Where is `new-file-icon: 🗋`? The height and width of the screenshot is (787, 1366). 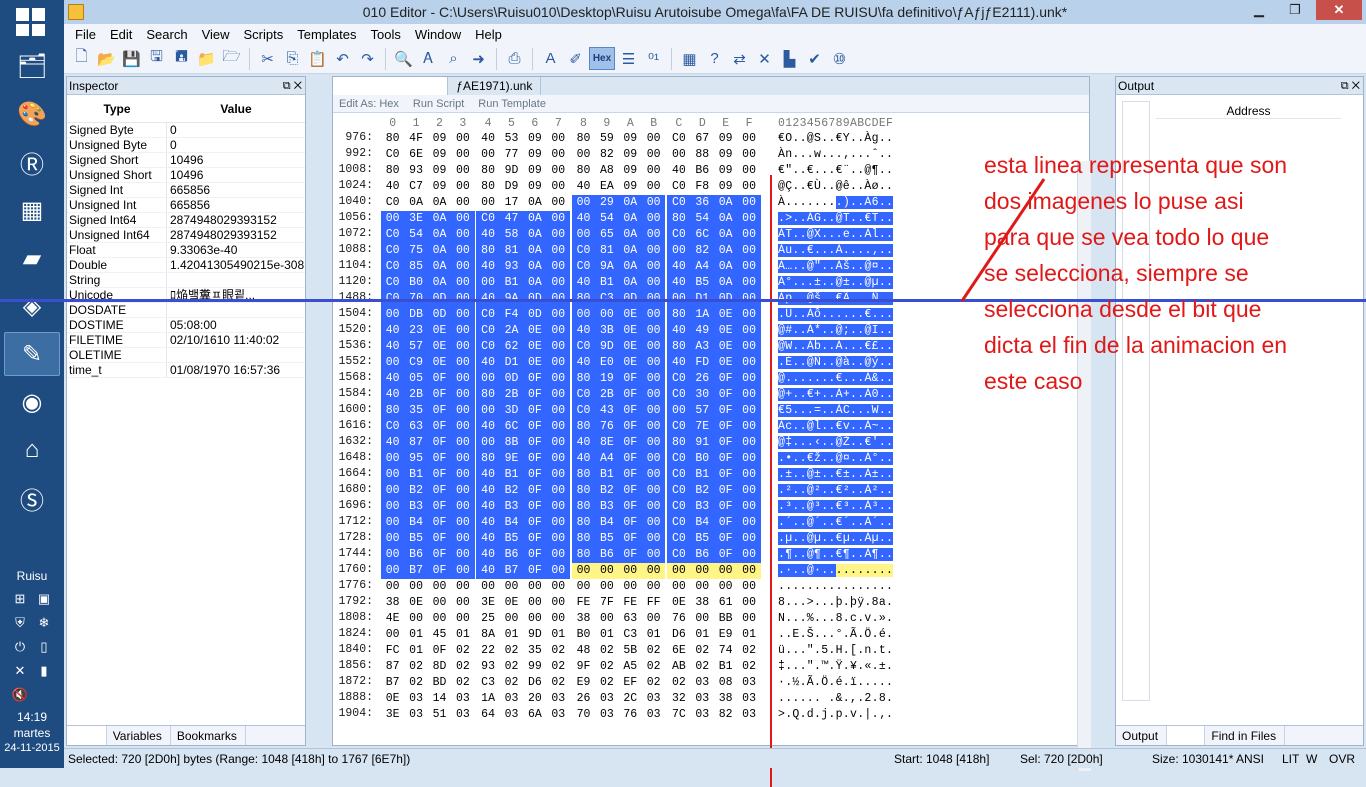 new-file-icon: 🗋 is located at coordinates (81, 58).